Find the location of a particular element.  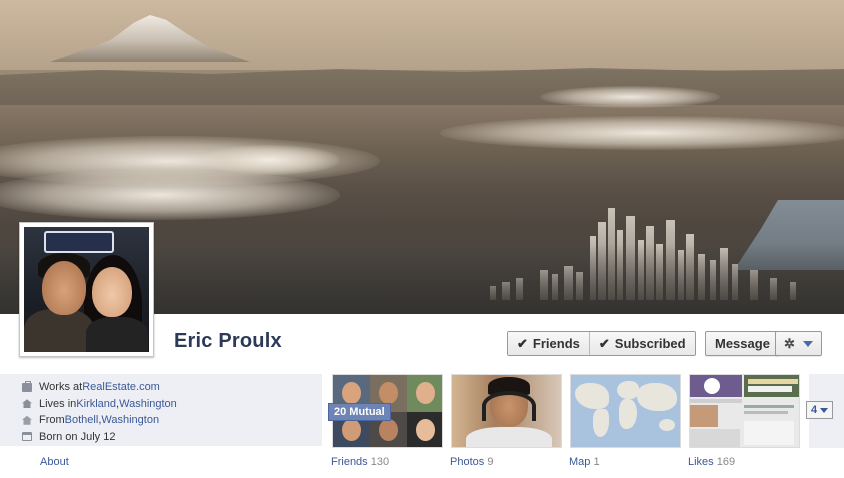

info-from: From Bothell, Washington is located at coordinates (172, 420).